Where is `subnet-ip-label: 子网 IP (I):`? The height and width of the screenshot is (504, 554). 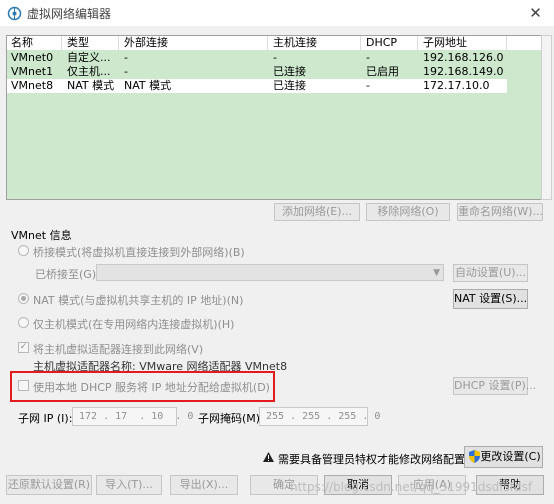 subnet-ip-label: 子网 IP (I): is located at coordinates (45, 418).